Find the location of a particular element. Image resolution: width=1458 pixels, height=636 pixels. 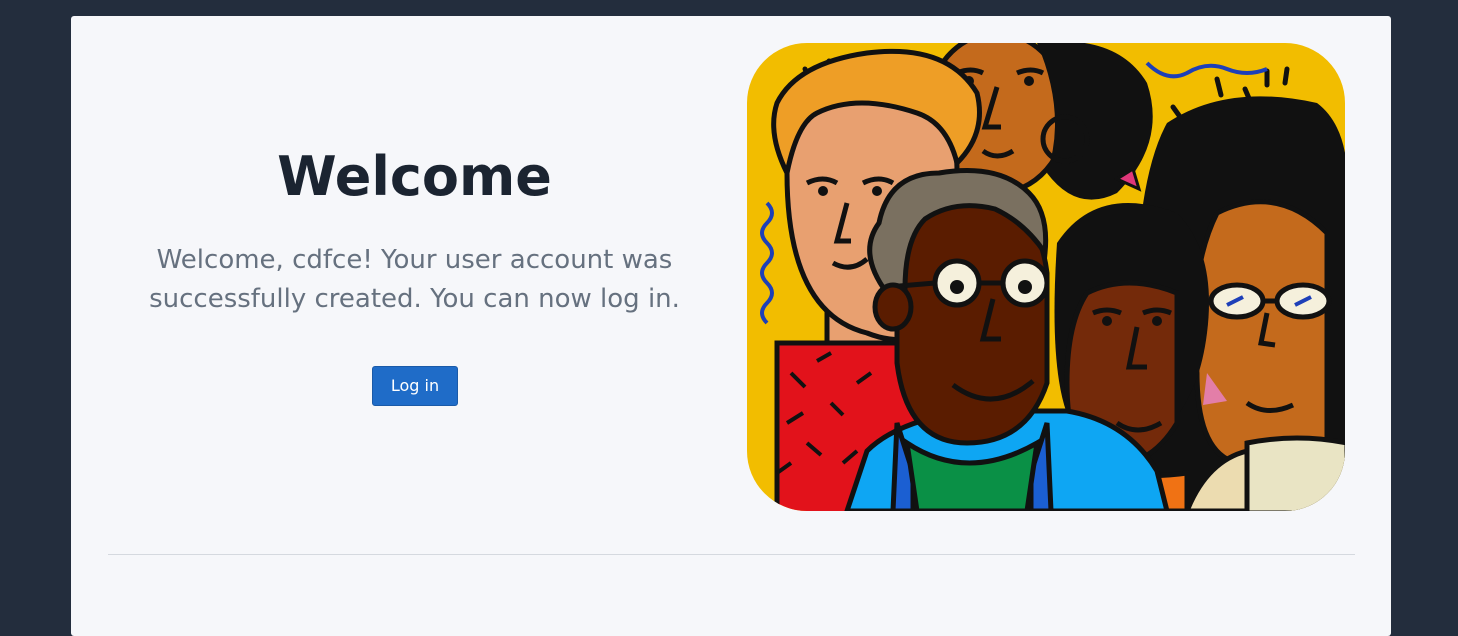

page-title: Welcome is located at coordinates (414, 176).